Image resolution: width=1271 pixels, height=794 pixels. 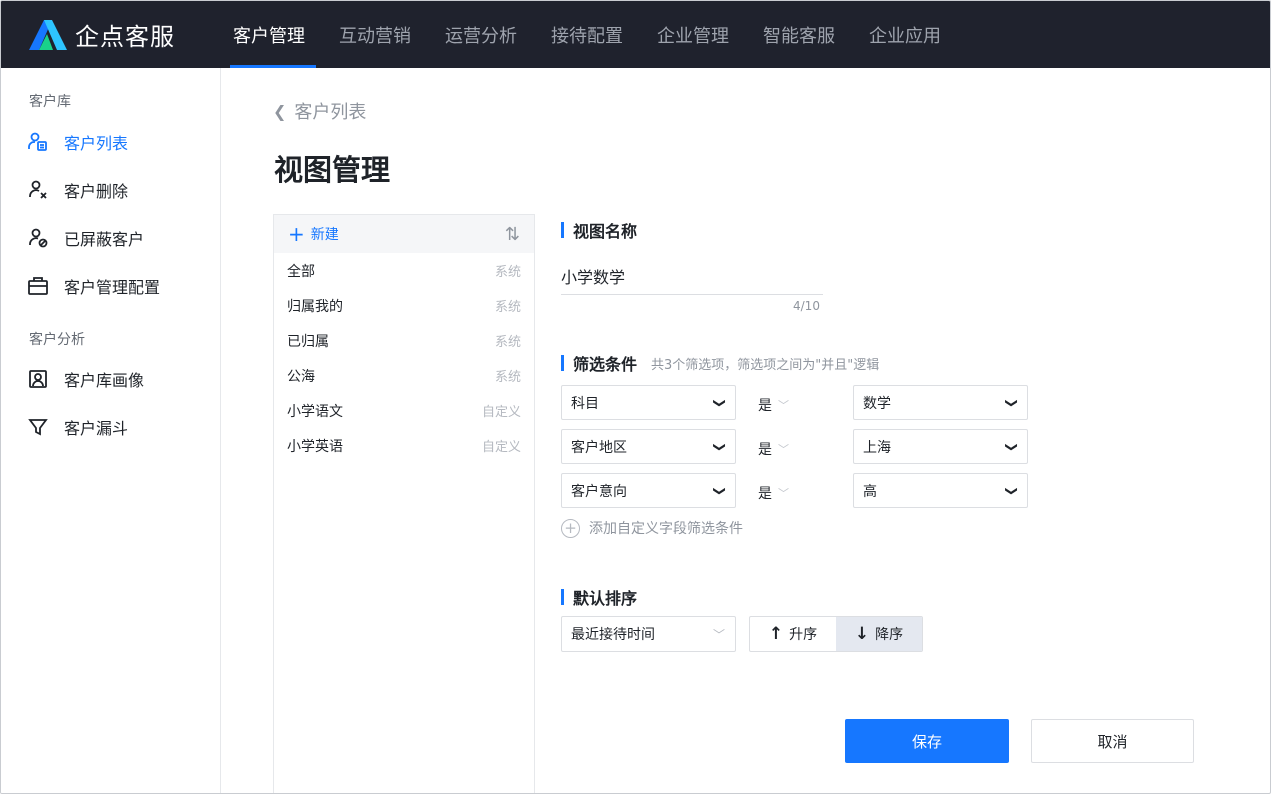 I want to click on filter-value-select: 上海 ❯, so click(x=940, y=446).